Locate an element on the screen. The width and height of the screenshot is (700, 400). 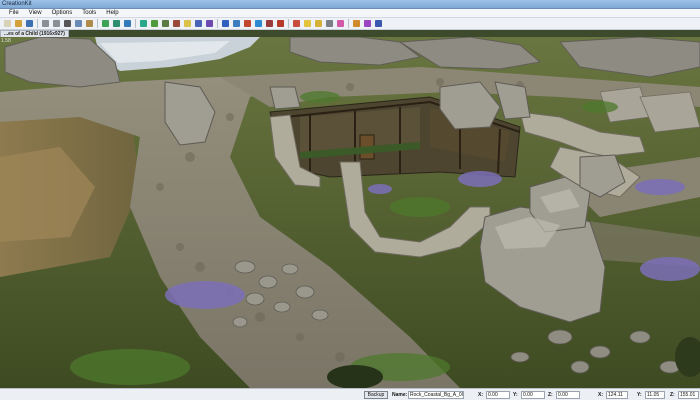
light-icon-glyph is located at coordinates (187, 23).